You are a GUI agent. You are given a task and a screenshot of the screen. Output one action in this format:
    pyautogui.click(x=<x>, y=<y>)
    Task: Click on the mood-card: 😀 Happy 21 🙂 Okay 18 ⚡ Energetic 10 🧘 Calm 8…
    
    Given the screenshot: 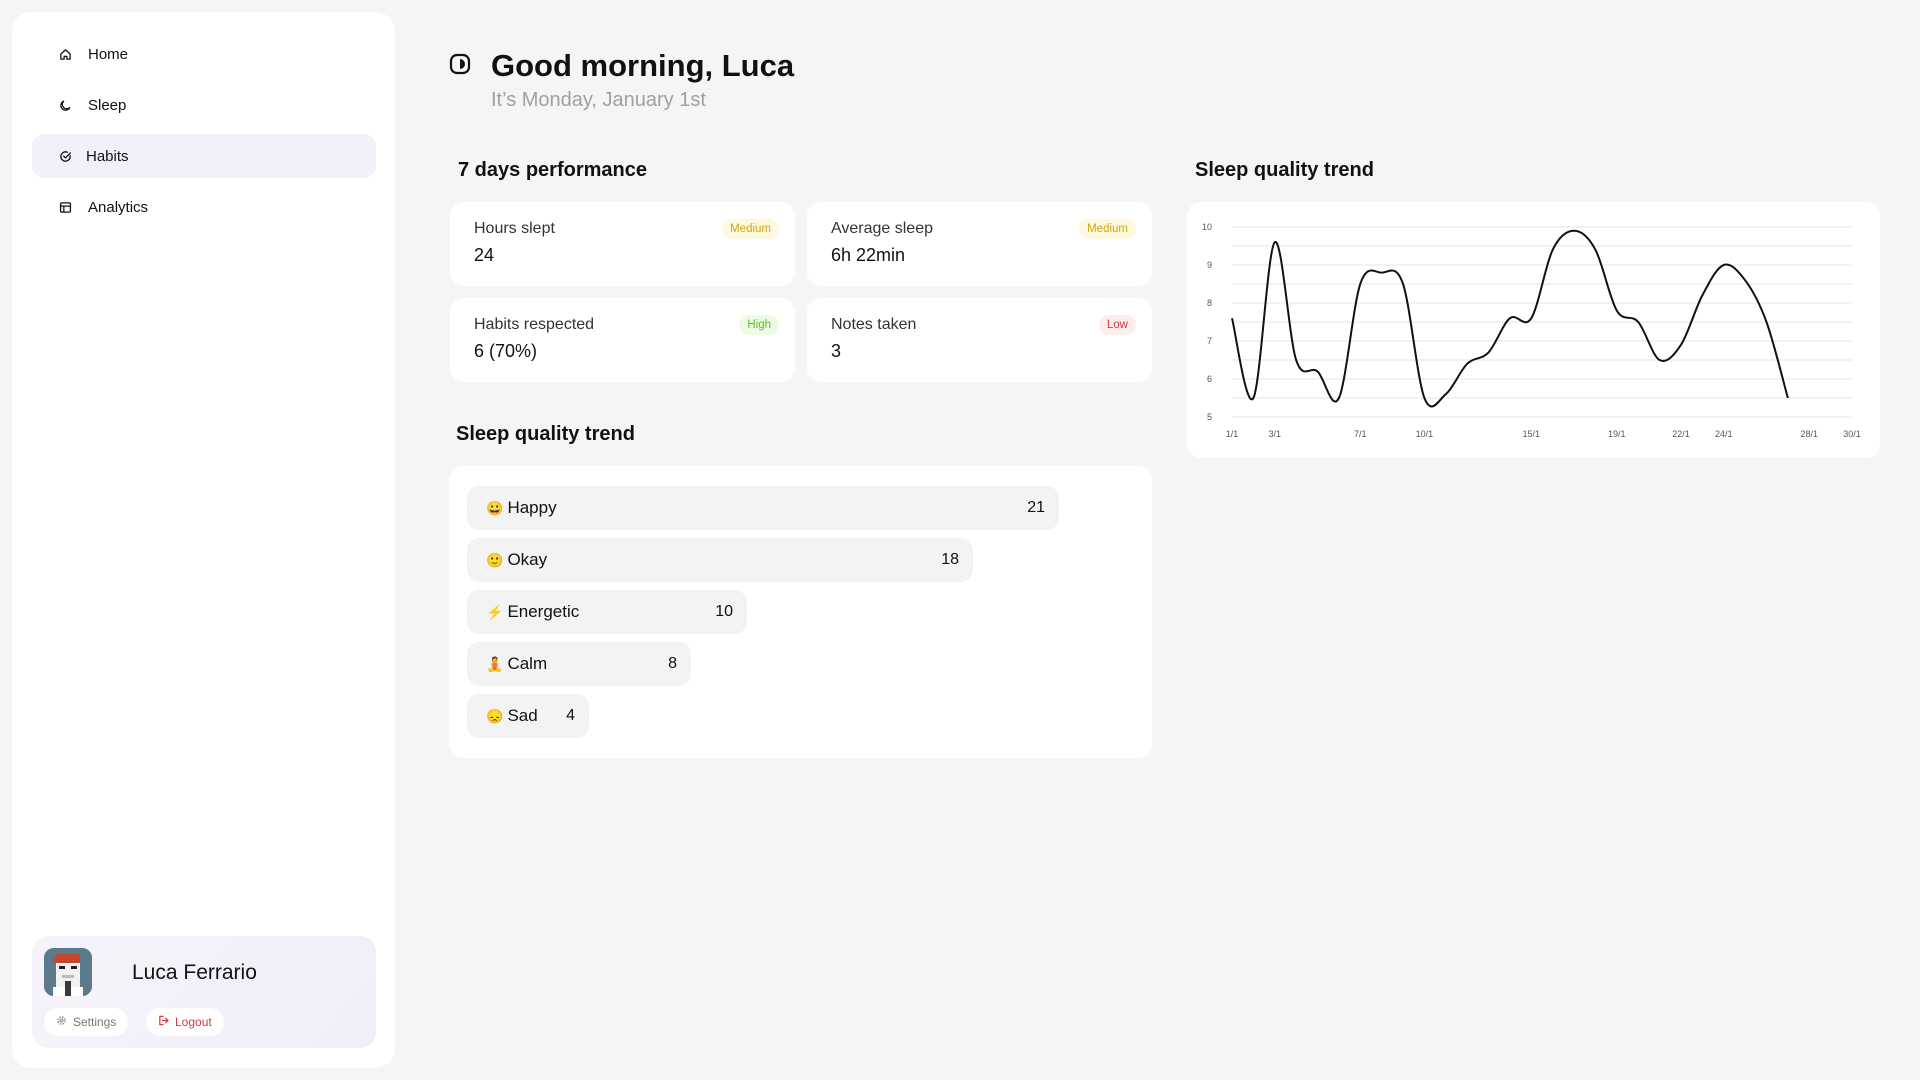 What is the action you would take?
    pyautogui.click(x=800, y=612)
    